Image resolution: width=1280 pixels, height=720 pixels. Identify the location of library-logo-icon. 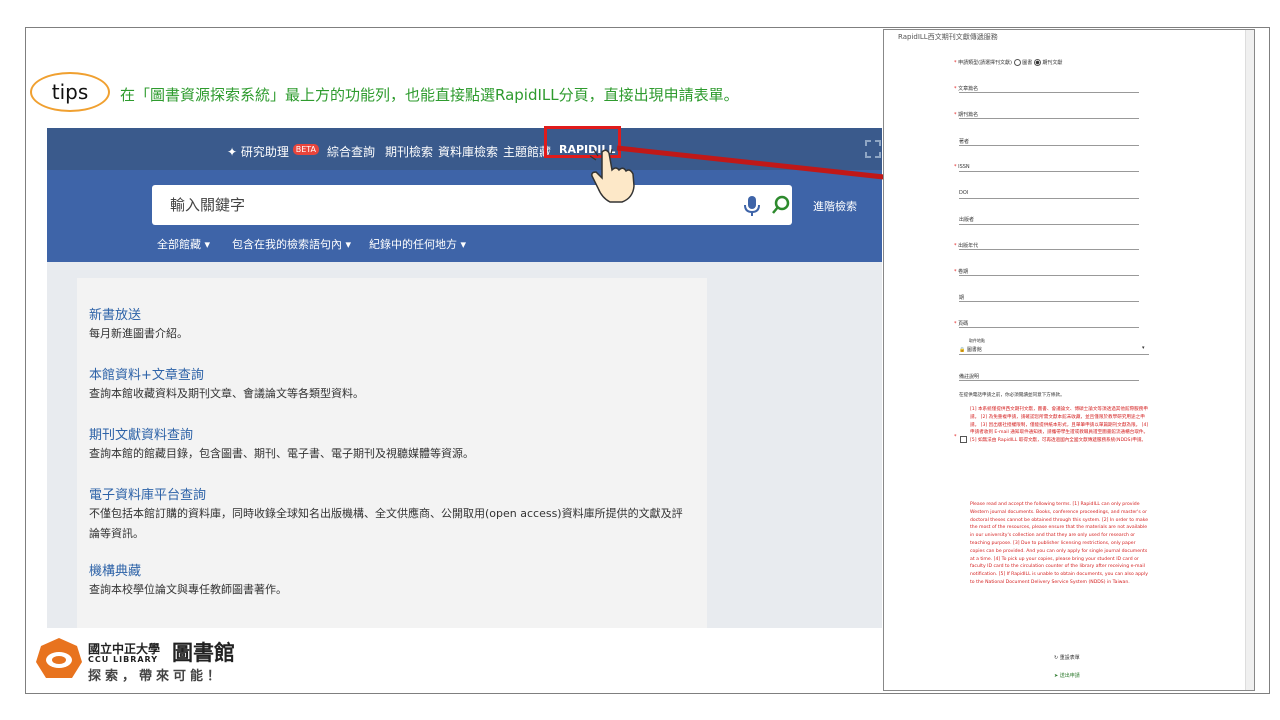
(59, 658).